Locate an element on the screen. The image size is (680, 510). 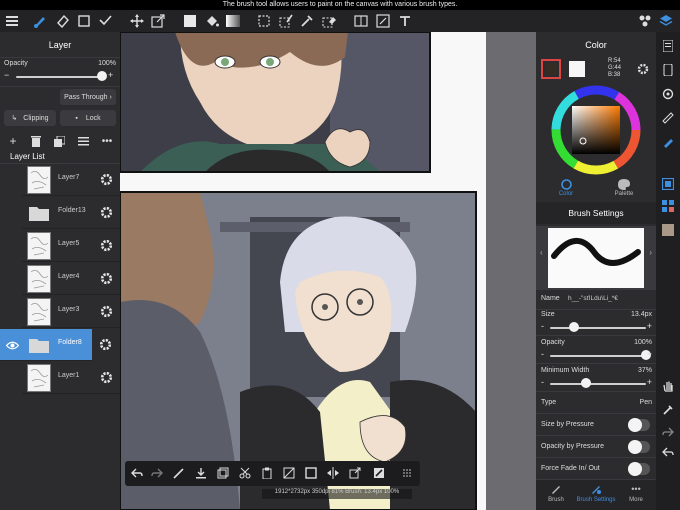
brush-settings-tab-icon is located at coordinates (596, 489).